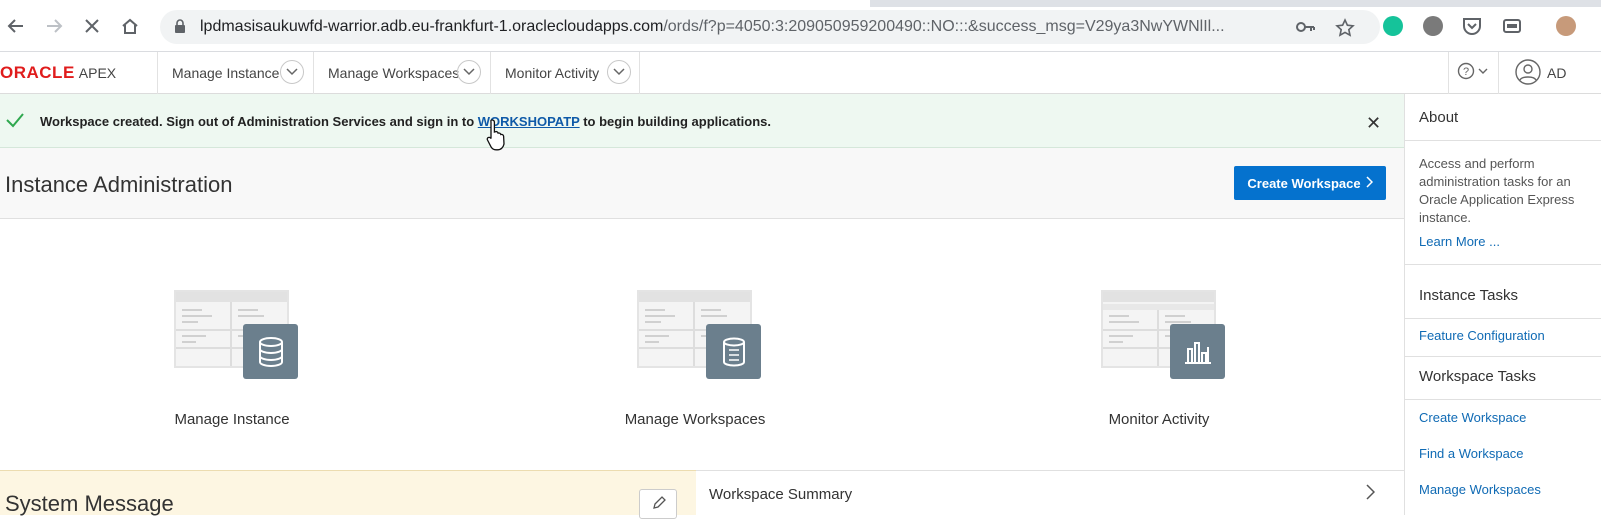 This screenshot has height=519, width=1601. I want to click on tab-strip, so click(800, 3).